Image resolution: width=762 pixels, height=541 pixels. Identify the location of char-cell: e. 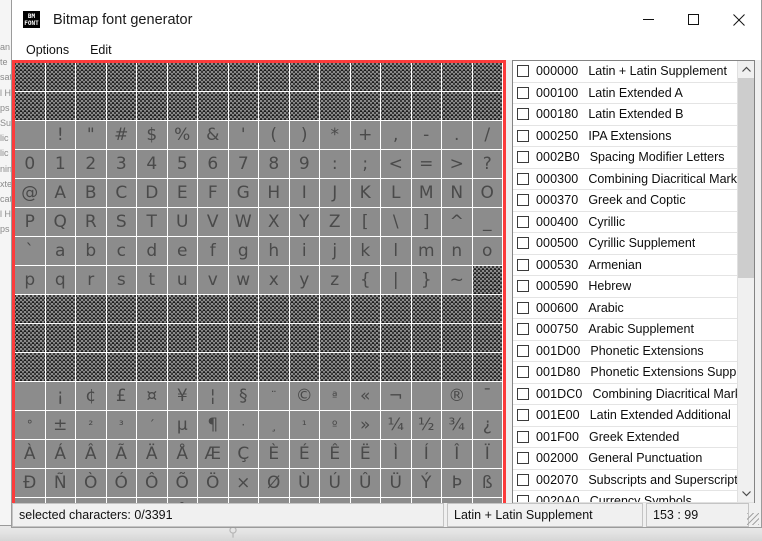
(182, 251).